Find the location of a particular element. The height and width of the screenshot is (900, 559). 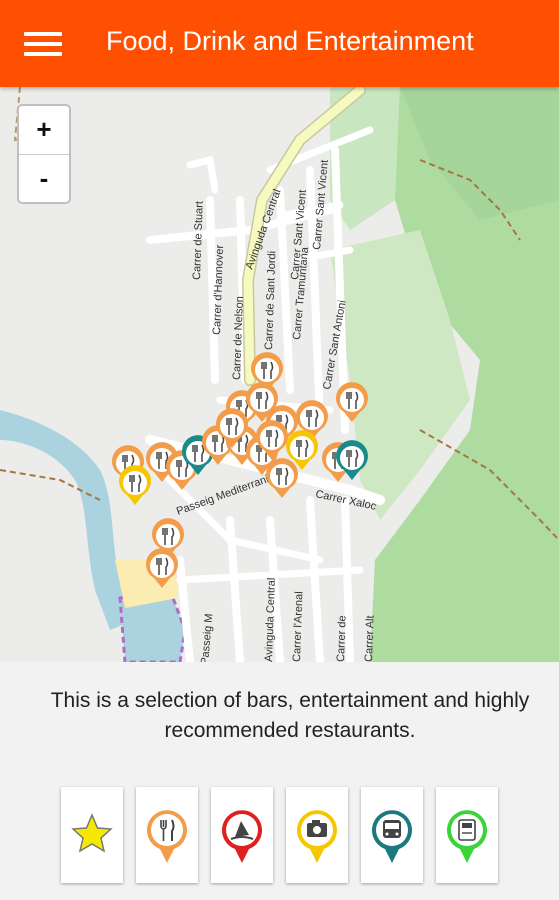

atm-icon is located at coordinates (467, 836).